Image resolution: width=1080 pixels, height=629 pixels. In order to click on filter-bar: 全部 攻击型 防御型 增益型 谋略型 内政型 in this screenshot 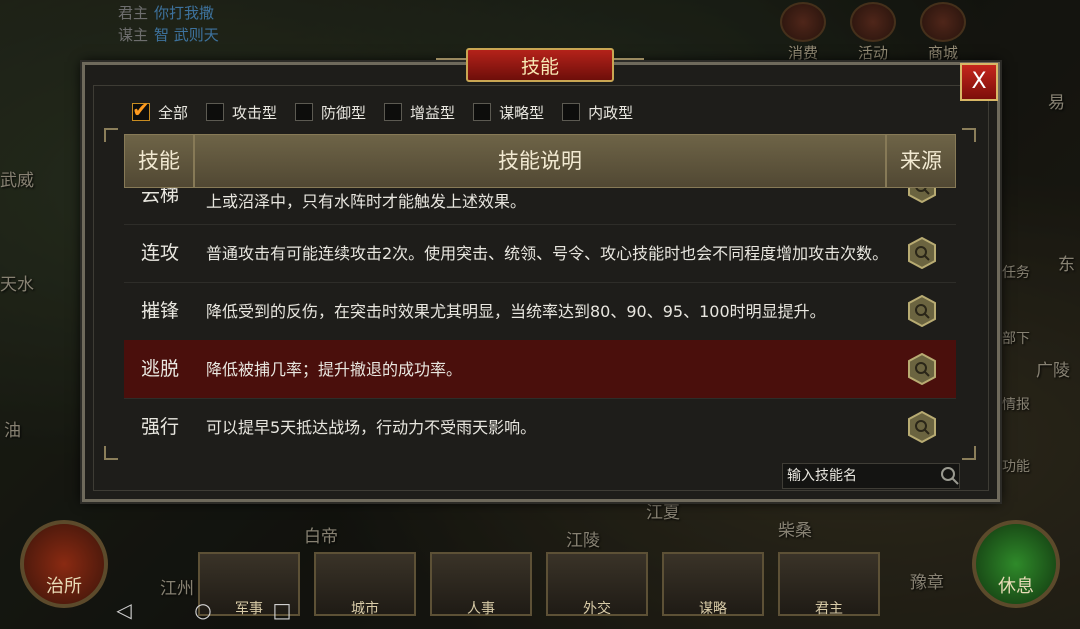, I will do `click(391, 111)`.